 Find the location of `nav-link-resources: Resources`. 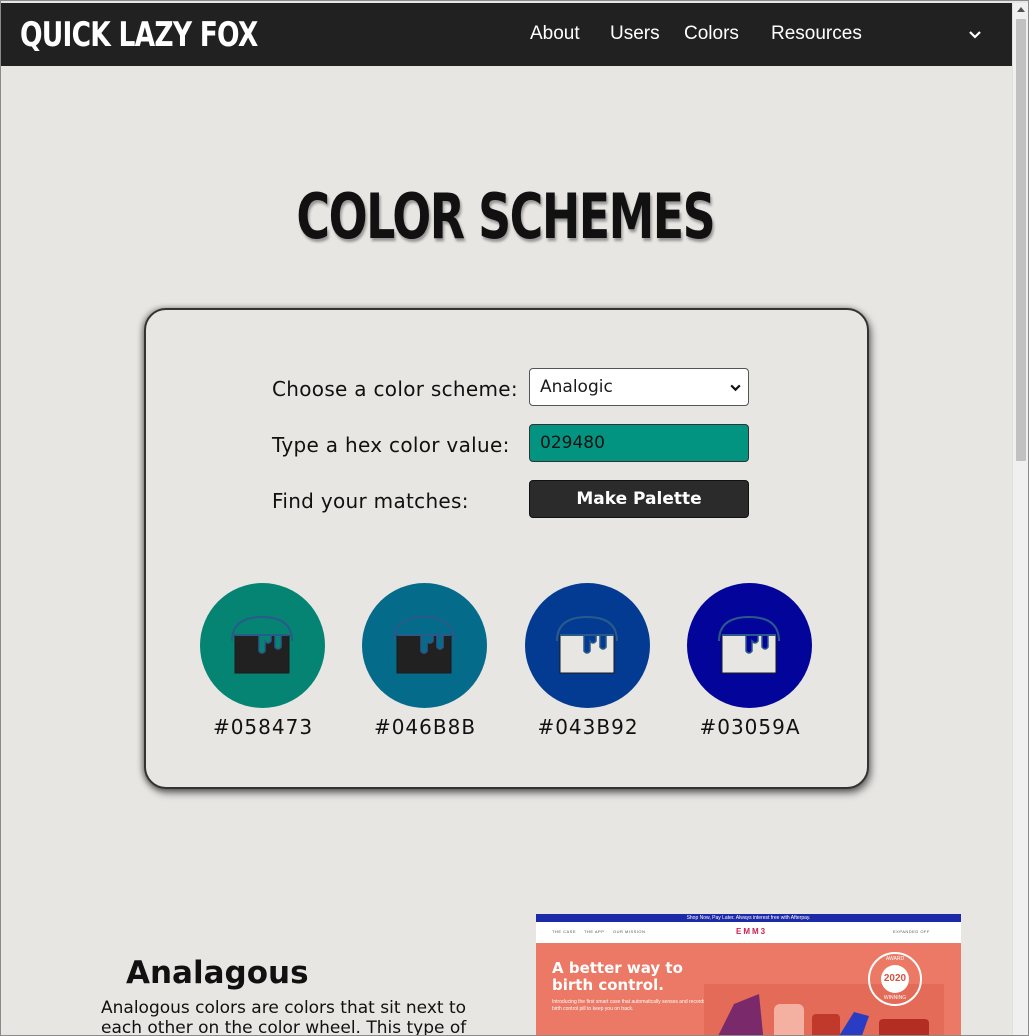

nav-link-resources: Resources is located at coordinates (816, 34).